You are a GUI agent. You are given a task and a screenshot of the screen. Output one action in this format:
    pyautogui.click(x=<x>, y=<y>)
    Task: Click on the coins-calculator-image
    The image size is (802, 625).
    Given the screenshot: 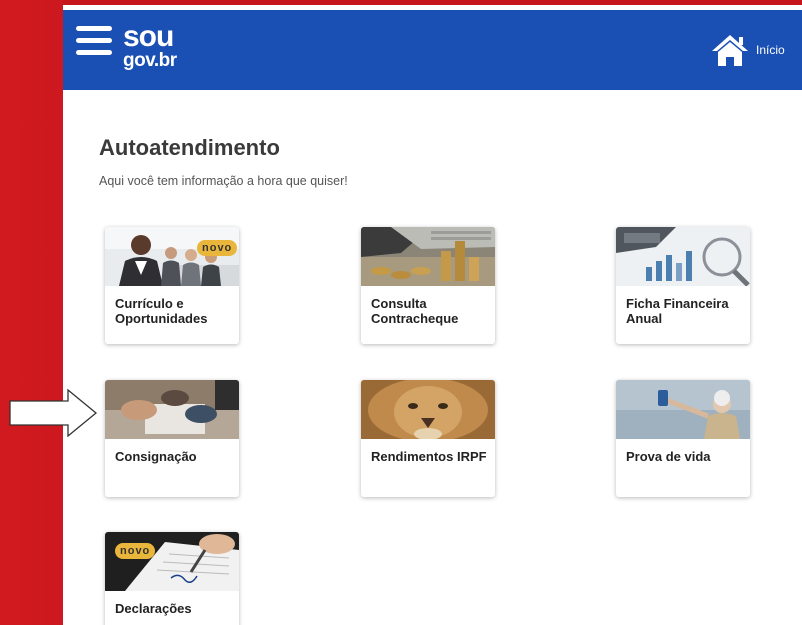 What is the action you would take?
    pyautogui.click(x=428, y=256)
    